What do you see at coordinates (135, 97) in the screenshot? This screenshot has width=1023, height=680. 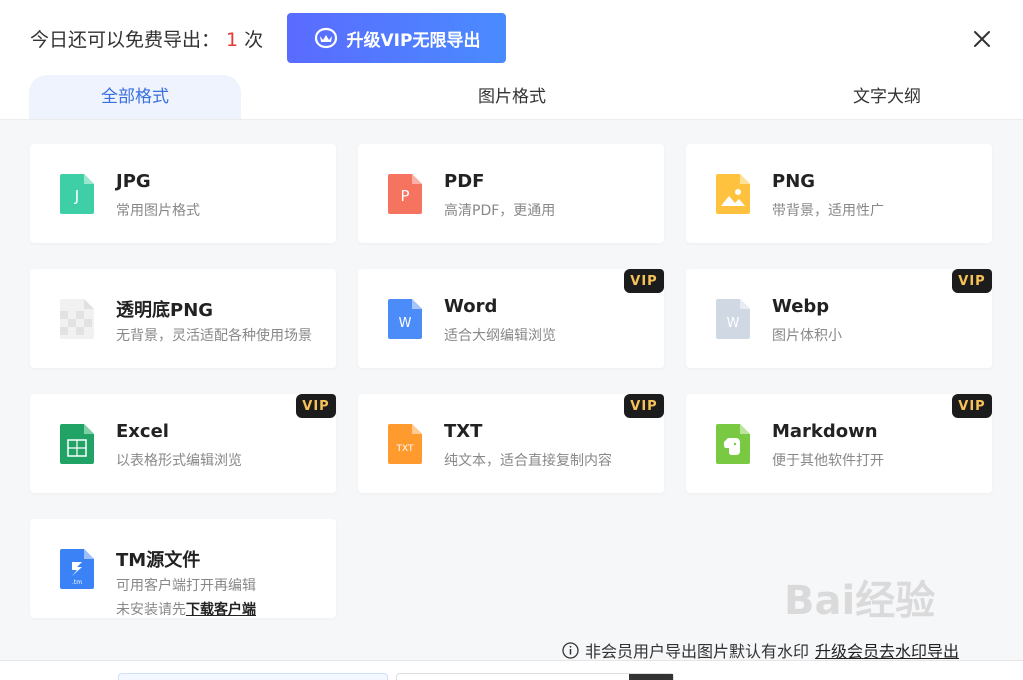 I see `tab-all-formats: 全部格式` at bounding box center [135, 97].